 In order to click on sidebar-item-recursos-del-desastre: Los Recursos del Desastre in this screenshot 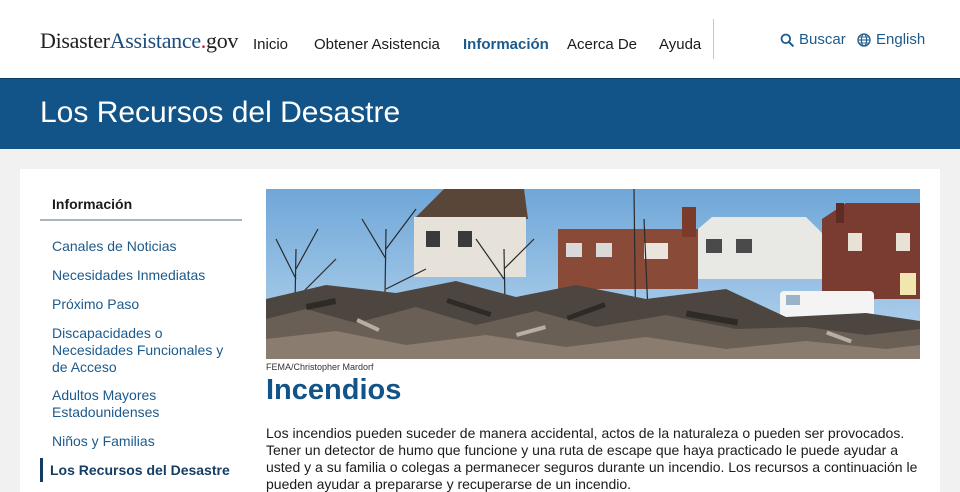, I will do `click(140, 470)`.